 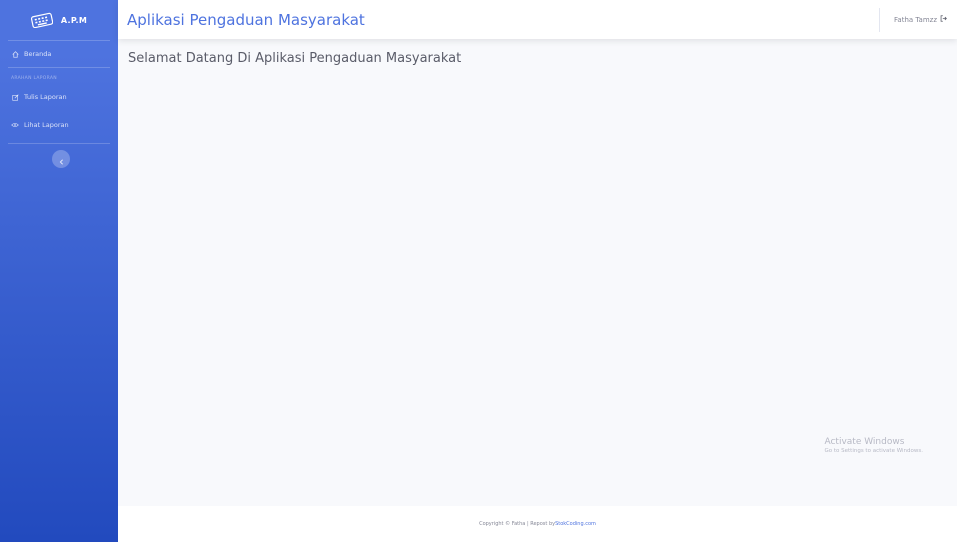 I want to click on user-menu: Fatha Tamzz, so click(x=918, y=19).